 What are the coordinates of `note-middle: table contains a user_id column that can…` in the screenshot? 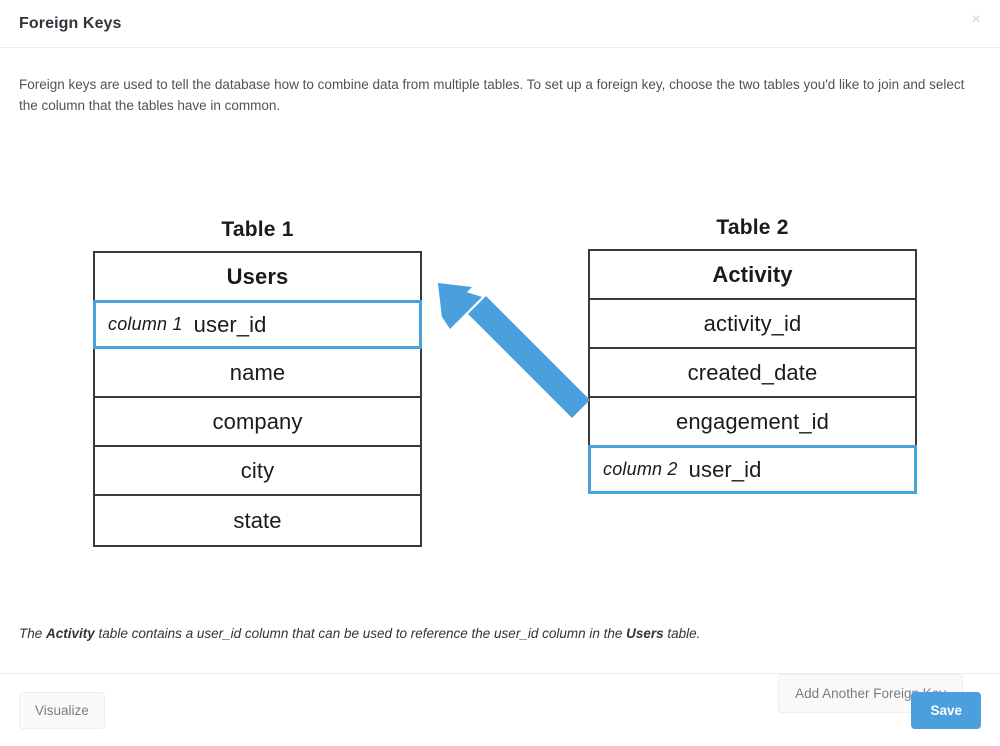 It's located at (360, 633).